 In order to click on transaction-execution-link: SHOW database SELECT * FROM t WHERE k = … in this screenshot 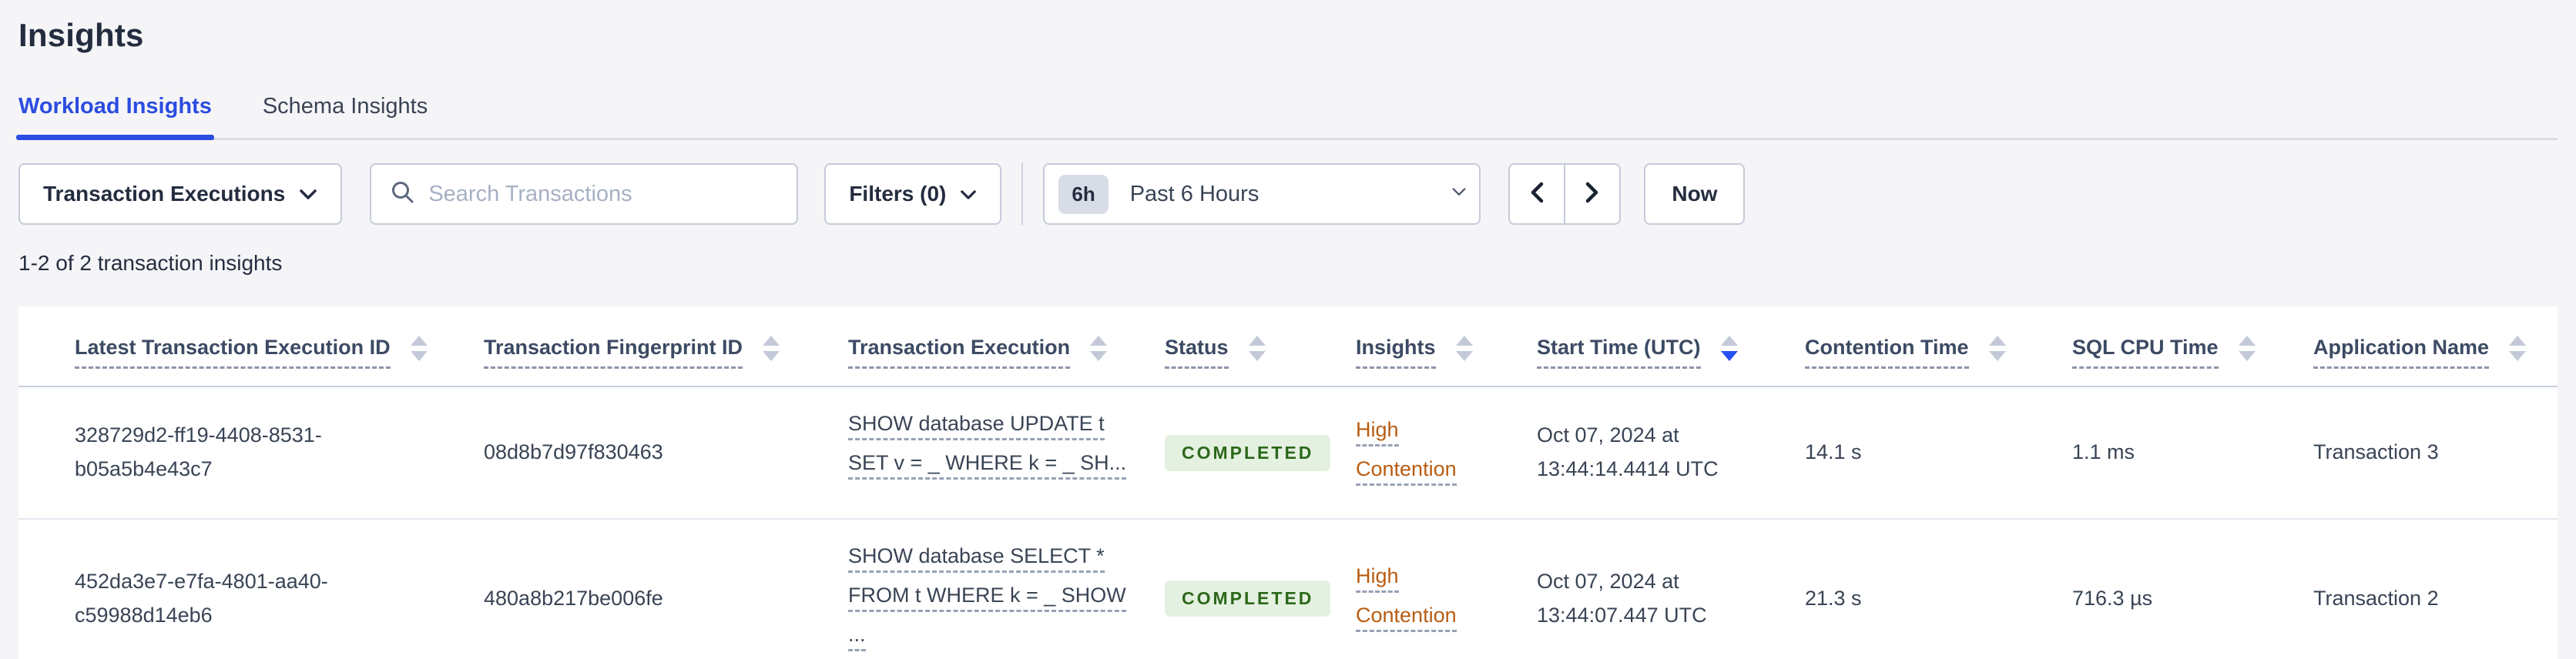, I will do `click(991, 598)`.